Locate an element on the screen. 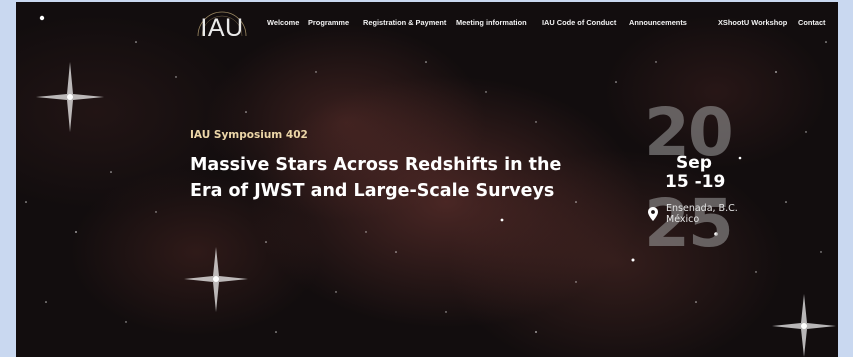 Image resolution: width=853 pixels, height=357 pixels. logo-text: IAU is located at coordinates (222, 28).